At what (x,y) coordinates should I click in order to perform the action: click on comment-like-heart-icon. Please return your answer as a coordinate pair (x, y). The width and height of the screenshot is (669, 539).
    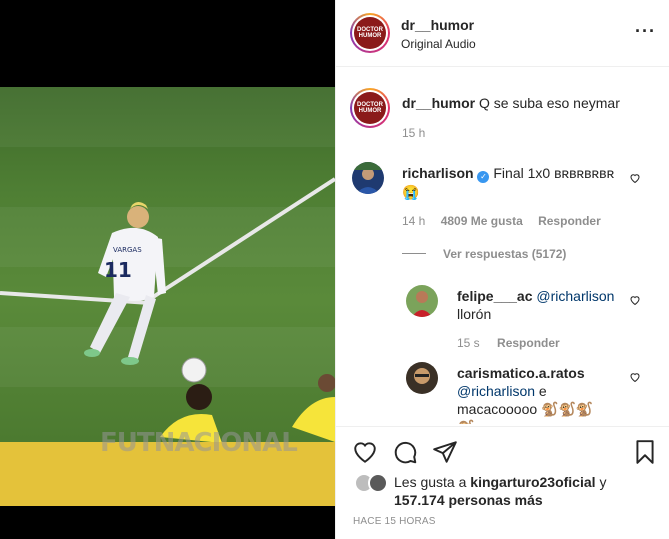
    Looking at the image, I should click on (635, 178).